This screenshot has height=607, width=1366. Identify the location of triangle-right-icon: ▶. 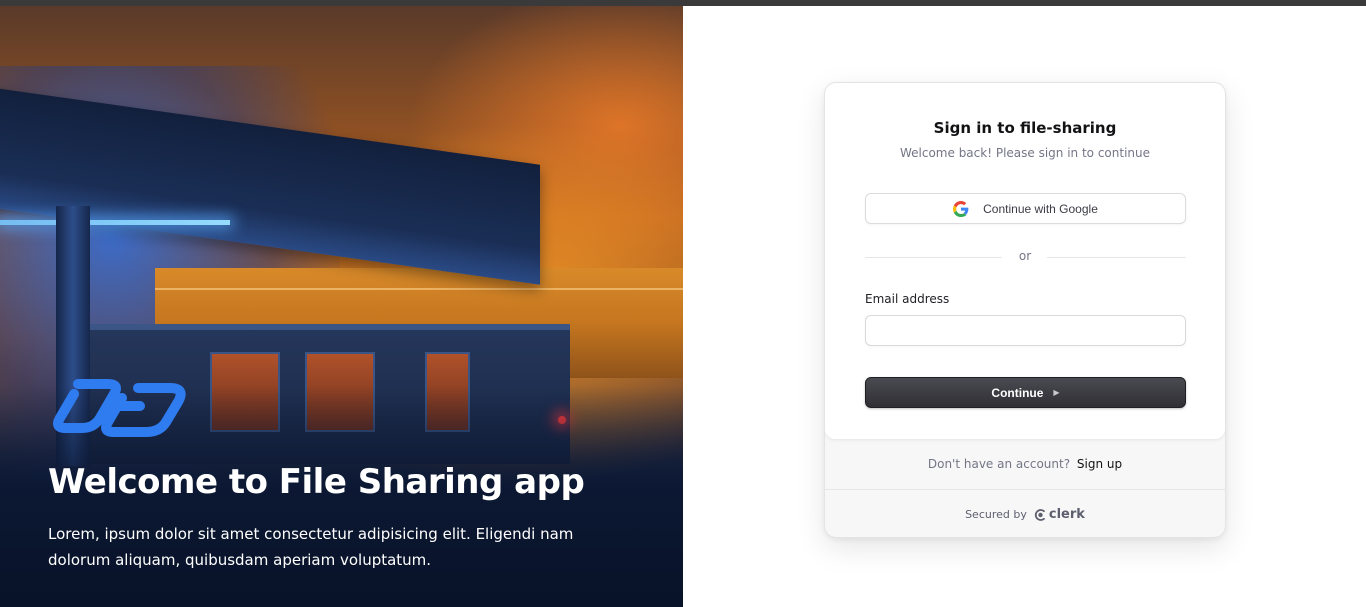
(1056, 392).